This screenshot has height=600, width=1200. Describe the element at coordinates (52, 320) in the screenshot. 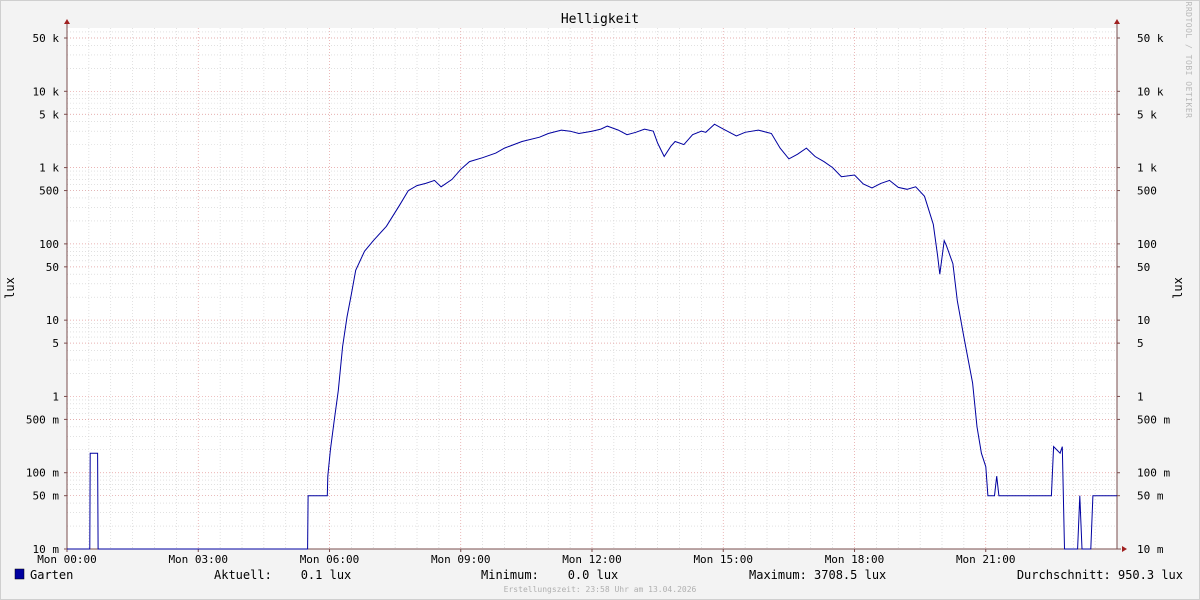

I see `y-tick-label-left: 10` at that location.